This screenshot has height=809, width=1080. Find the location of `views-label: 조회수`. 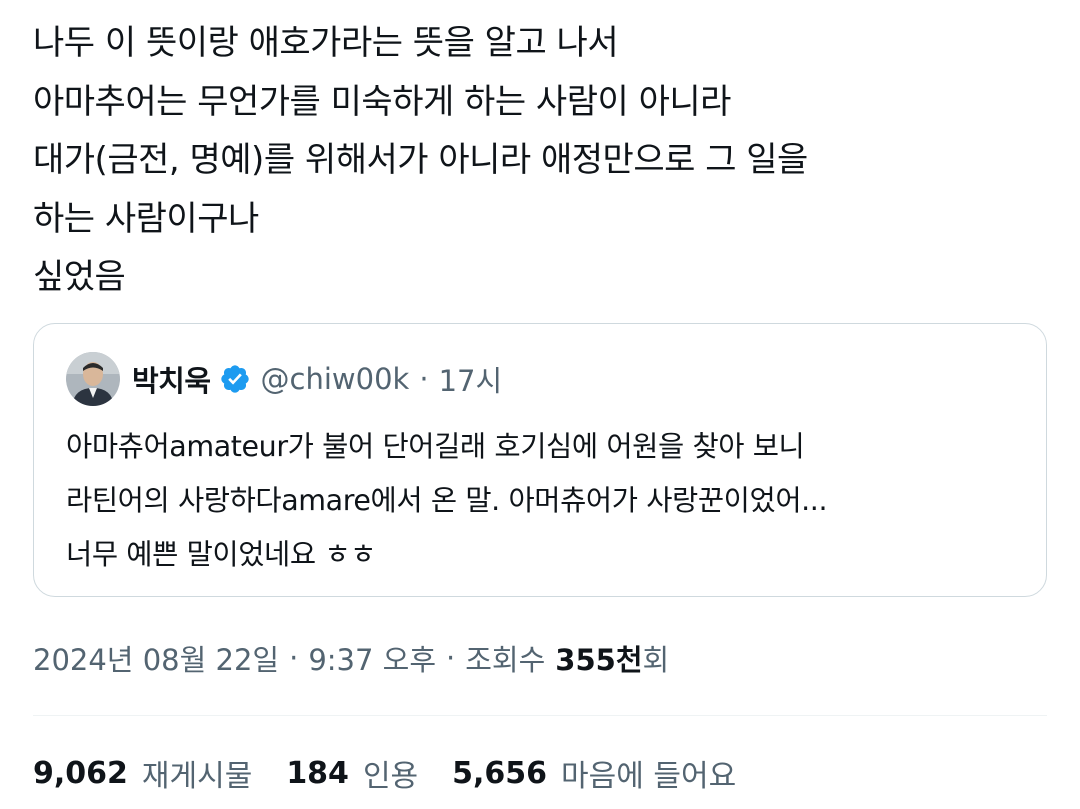

views-label: 조회수 is located at coordinates (505, 660).